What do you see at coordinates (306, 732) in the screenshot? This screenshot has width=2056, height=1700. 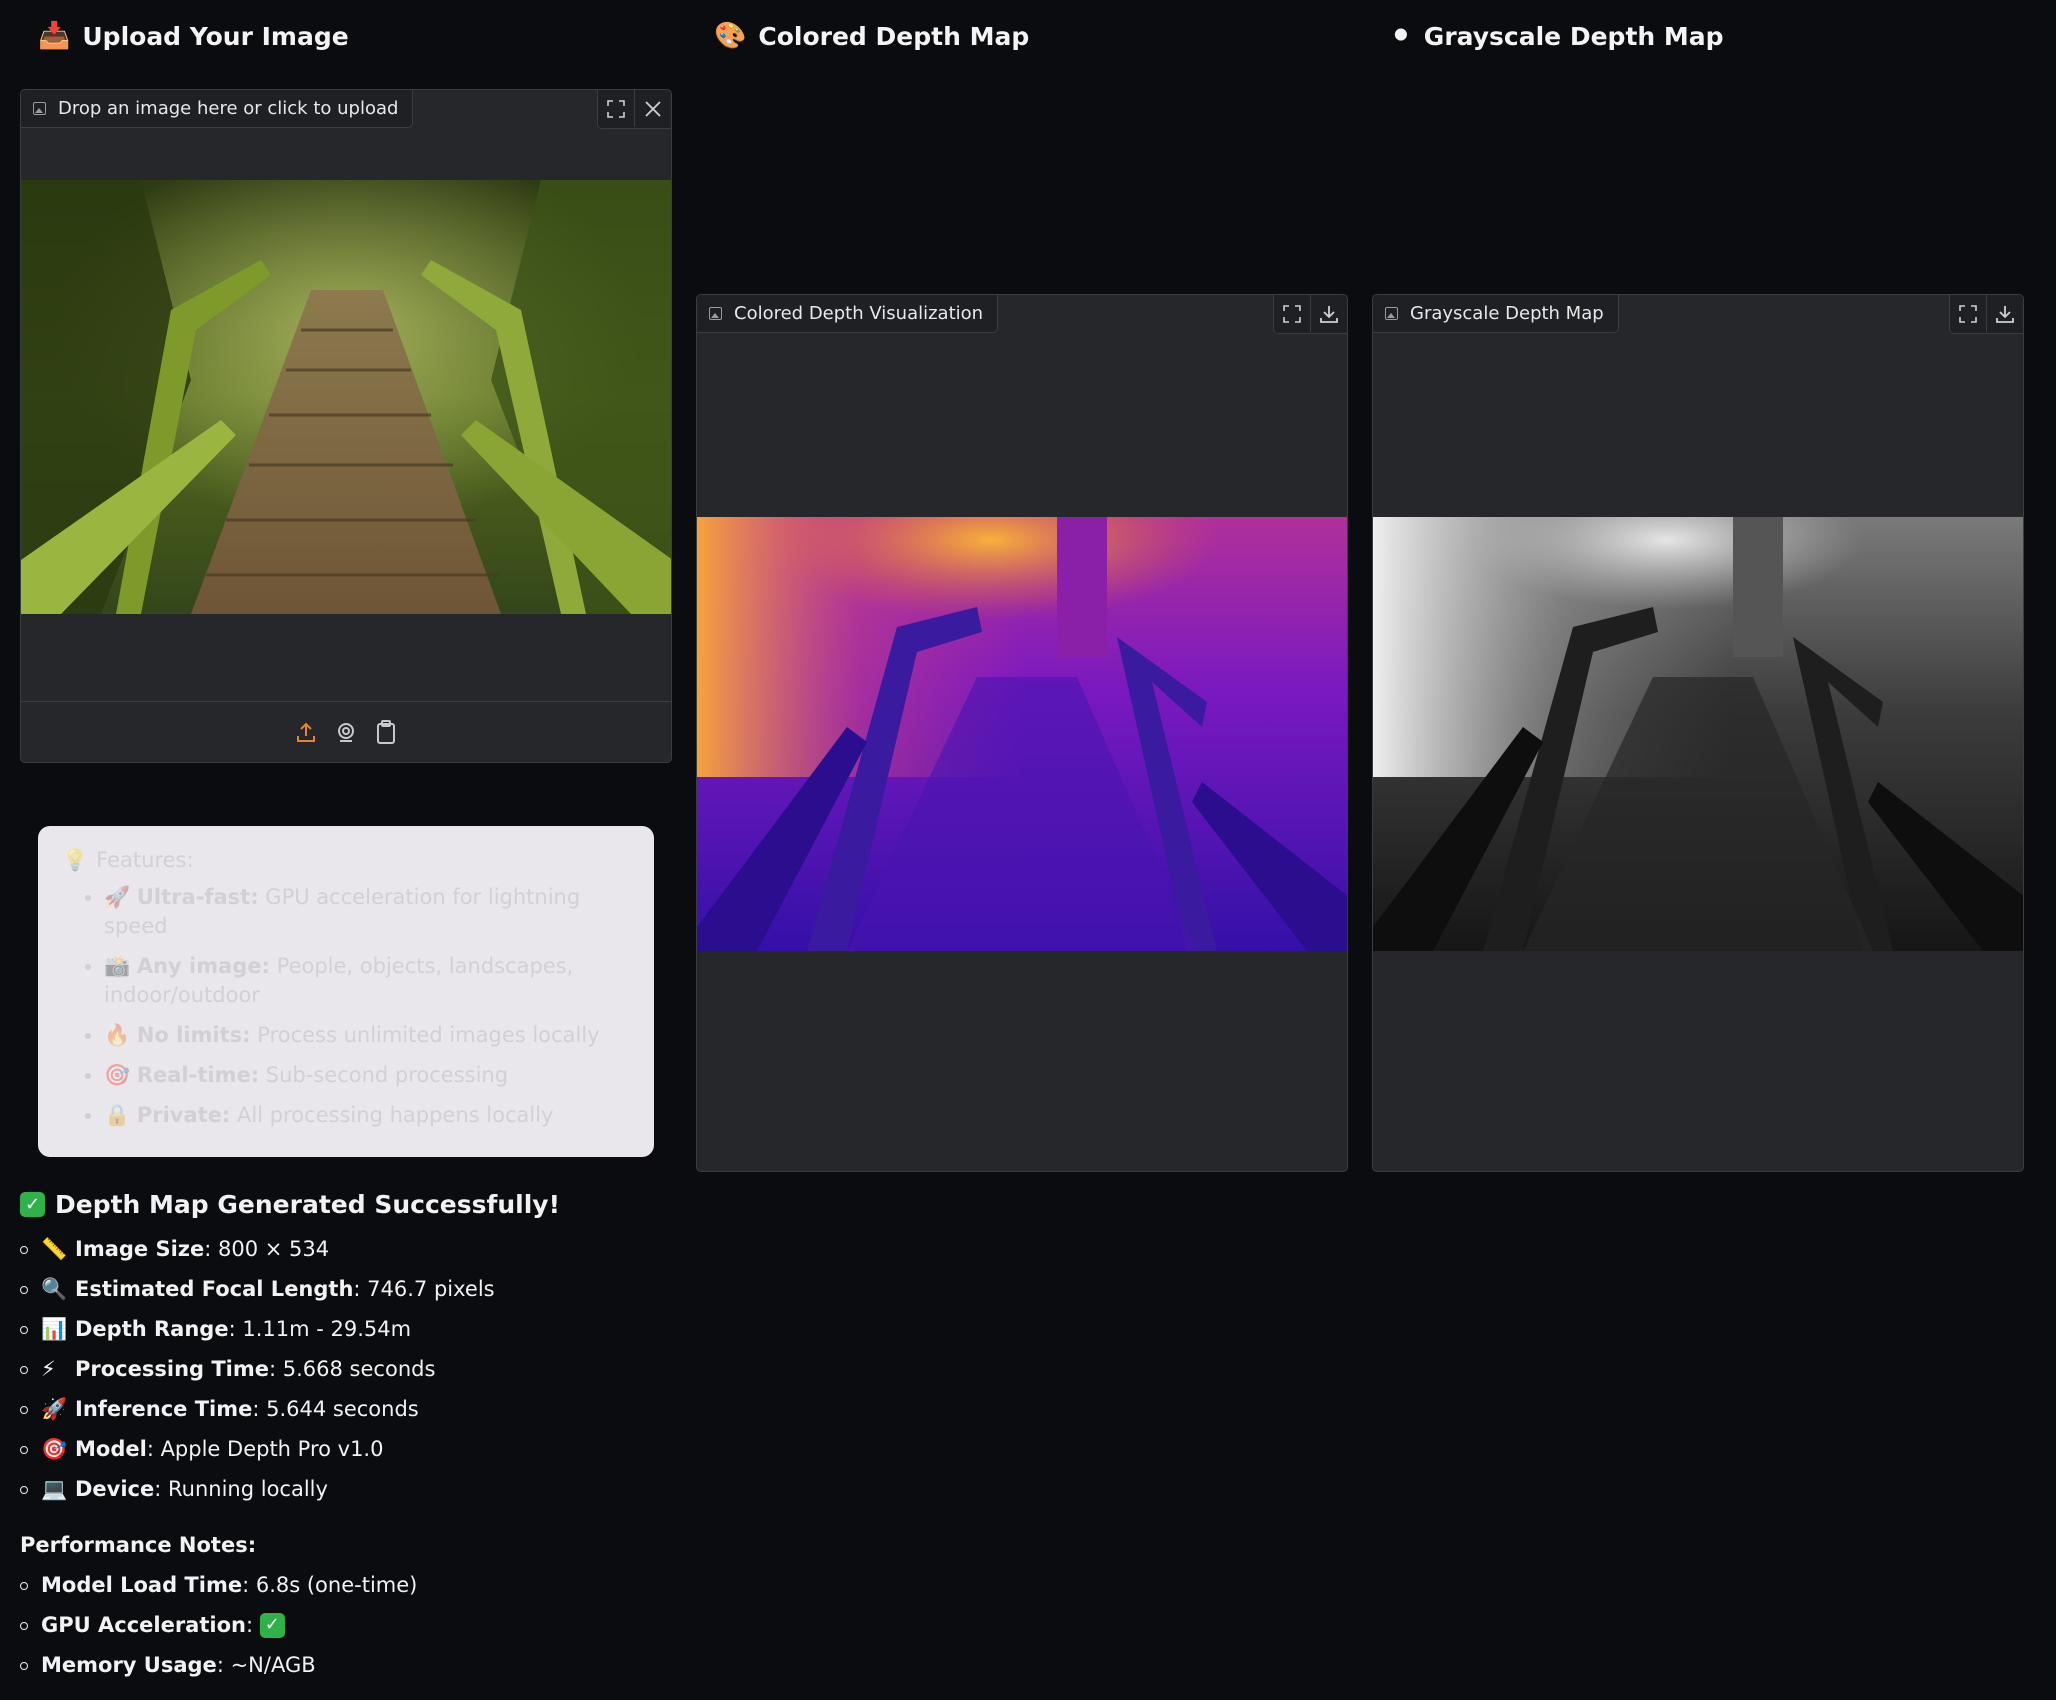 I see `upload-icon` at bounding box center [306, 732].